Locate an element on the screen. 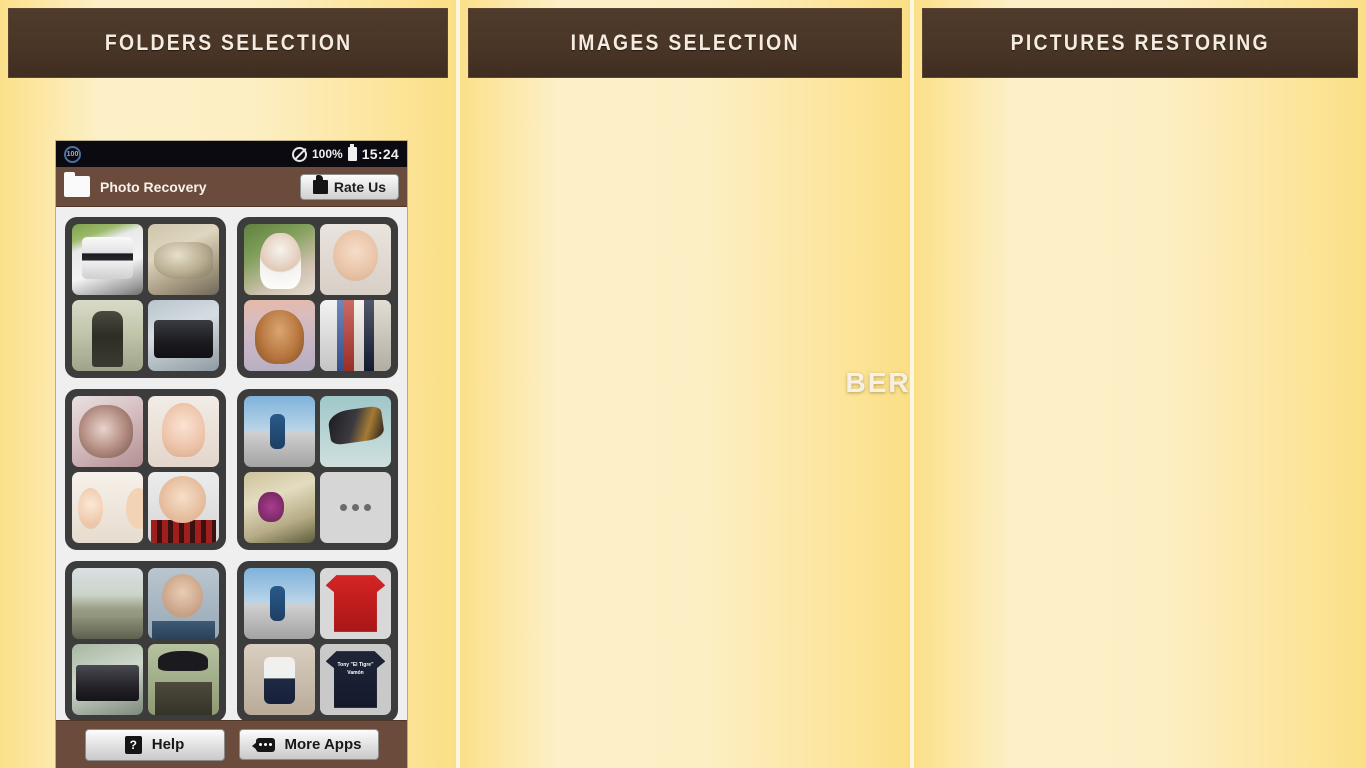  shirt-print-text: Tony "El Tigre" Vamón is located at coordinates (355, 669).